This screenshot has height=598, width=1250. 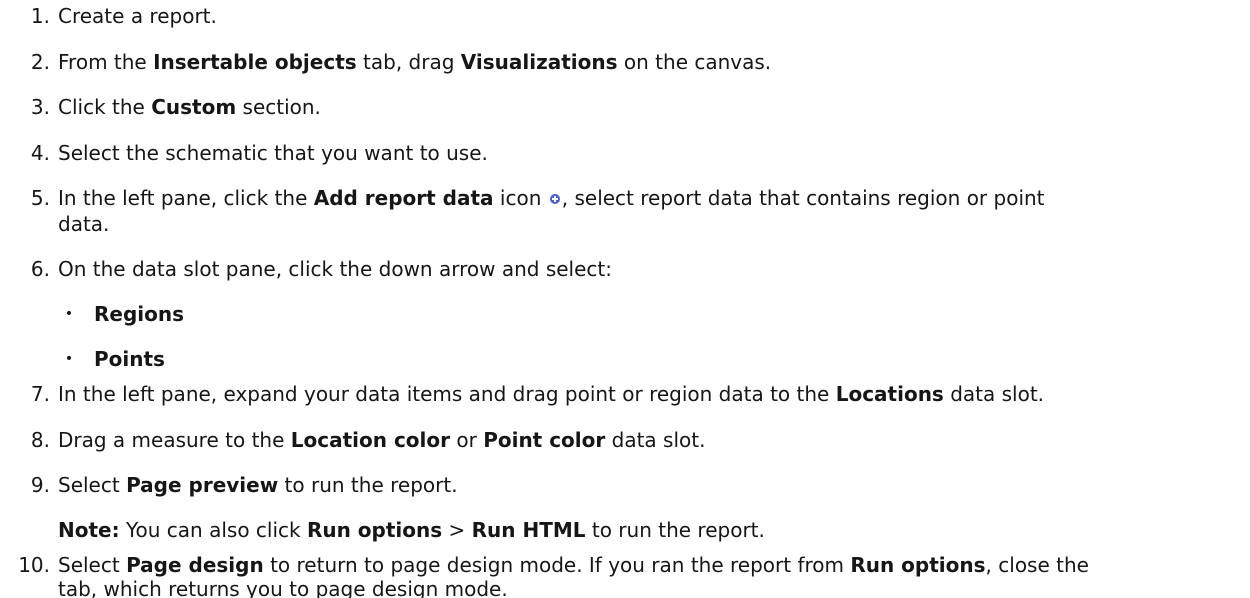 What do you see at coordinates (520, 198) in the screenshot?
I see `text-segment: icon` at bounding box center [520, 198].